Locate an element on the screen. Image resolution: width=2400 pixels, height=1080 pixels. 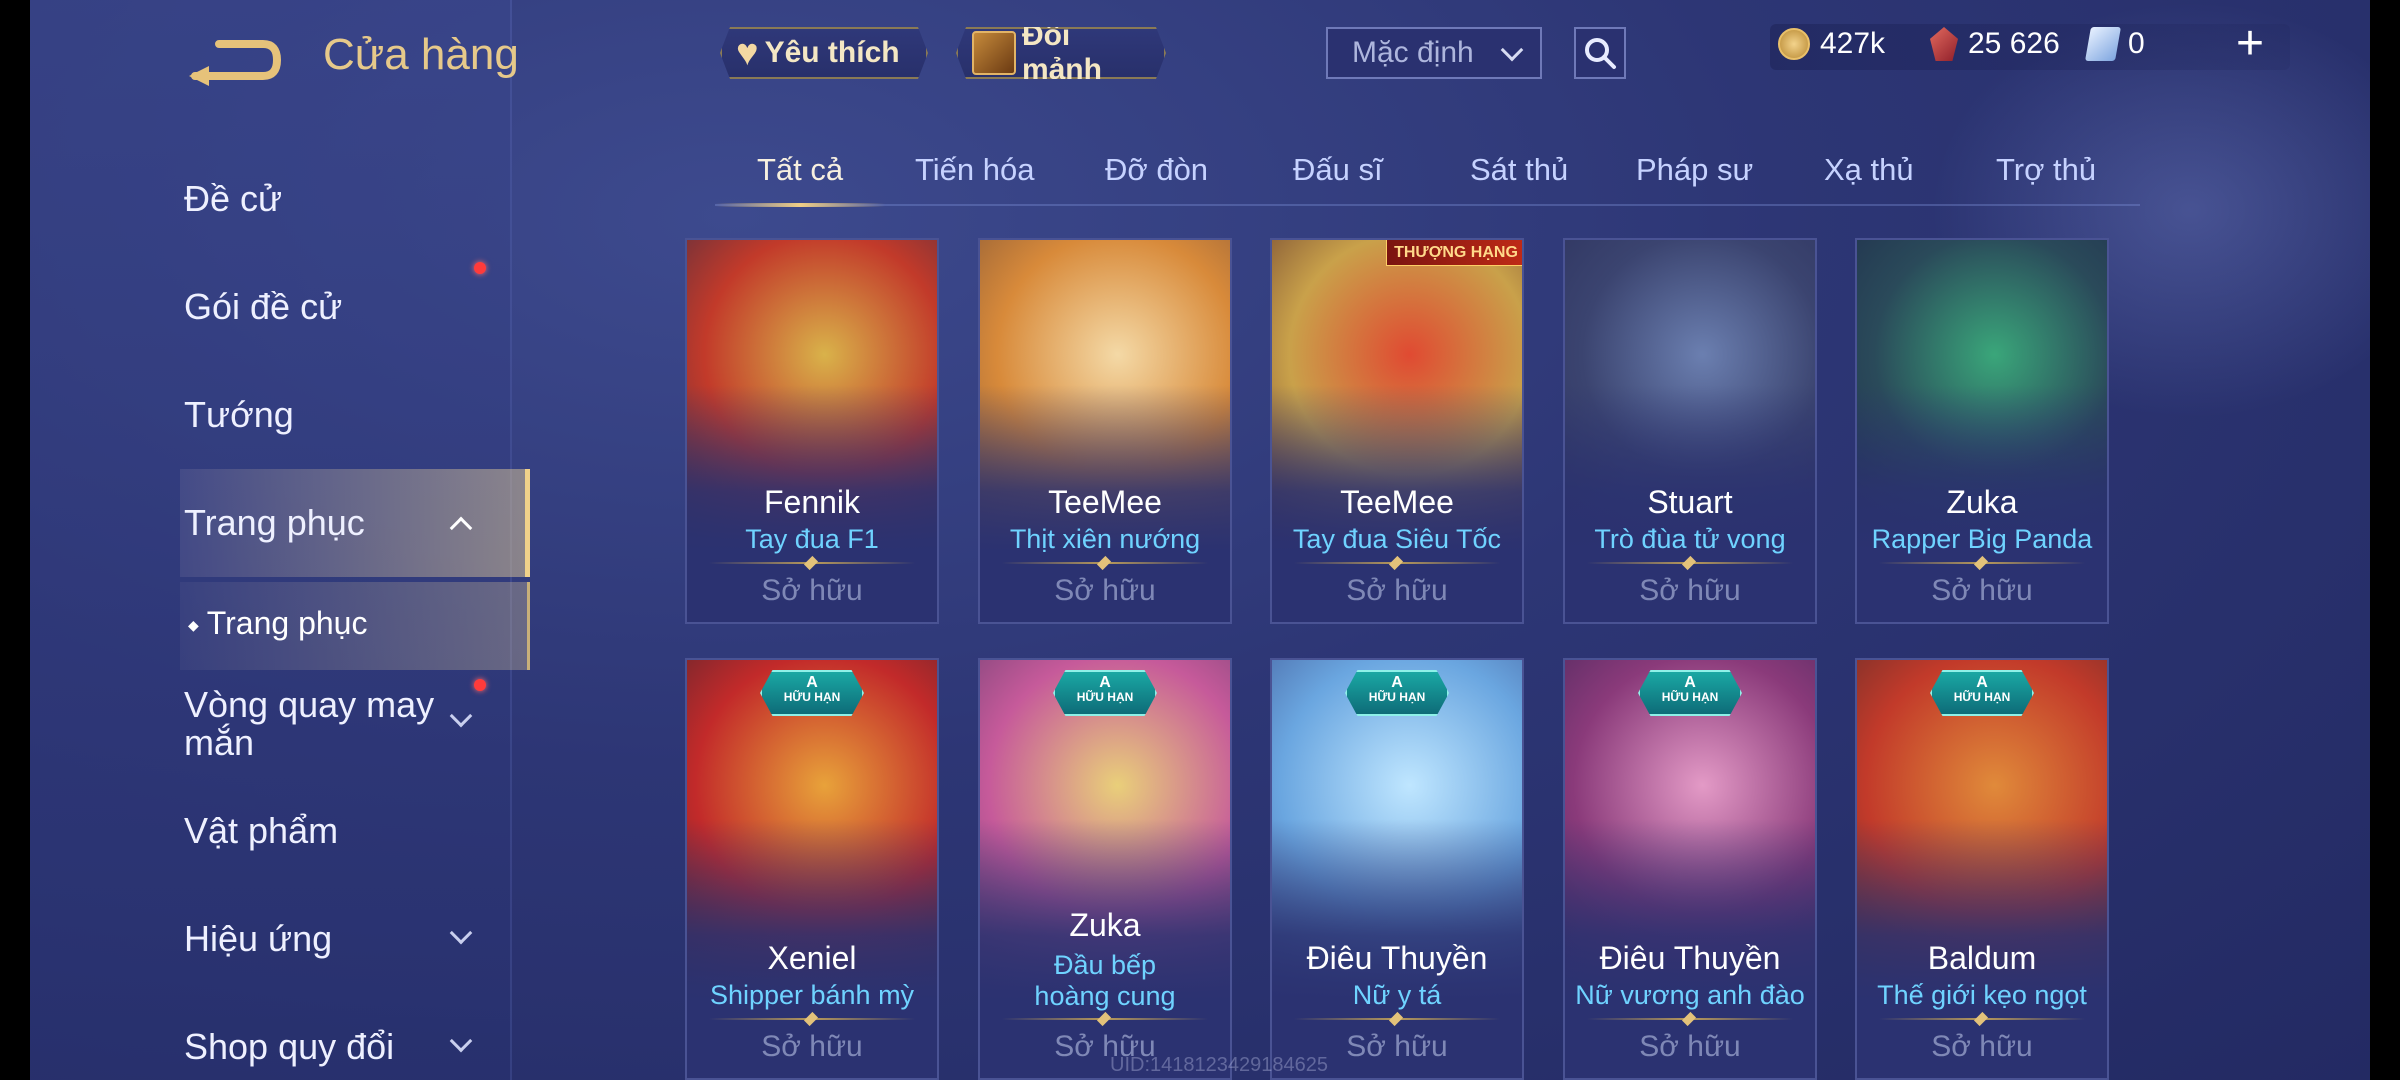
skin-card: Stuart Trò đùa tử vong Sở hữu is located at coordinates (1690, 431).